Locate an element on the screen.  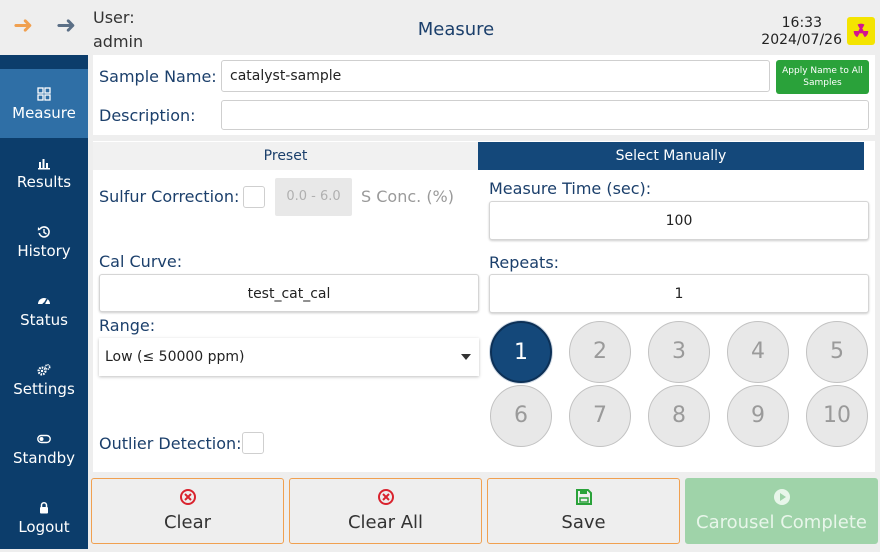
lock-icon is located at coordinates (44, 507).